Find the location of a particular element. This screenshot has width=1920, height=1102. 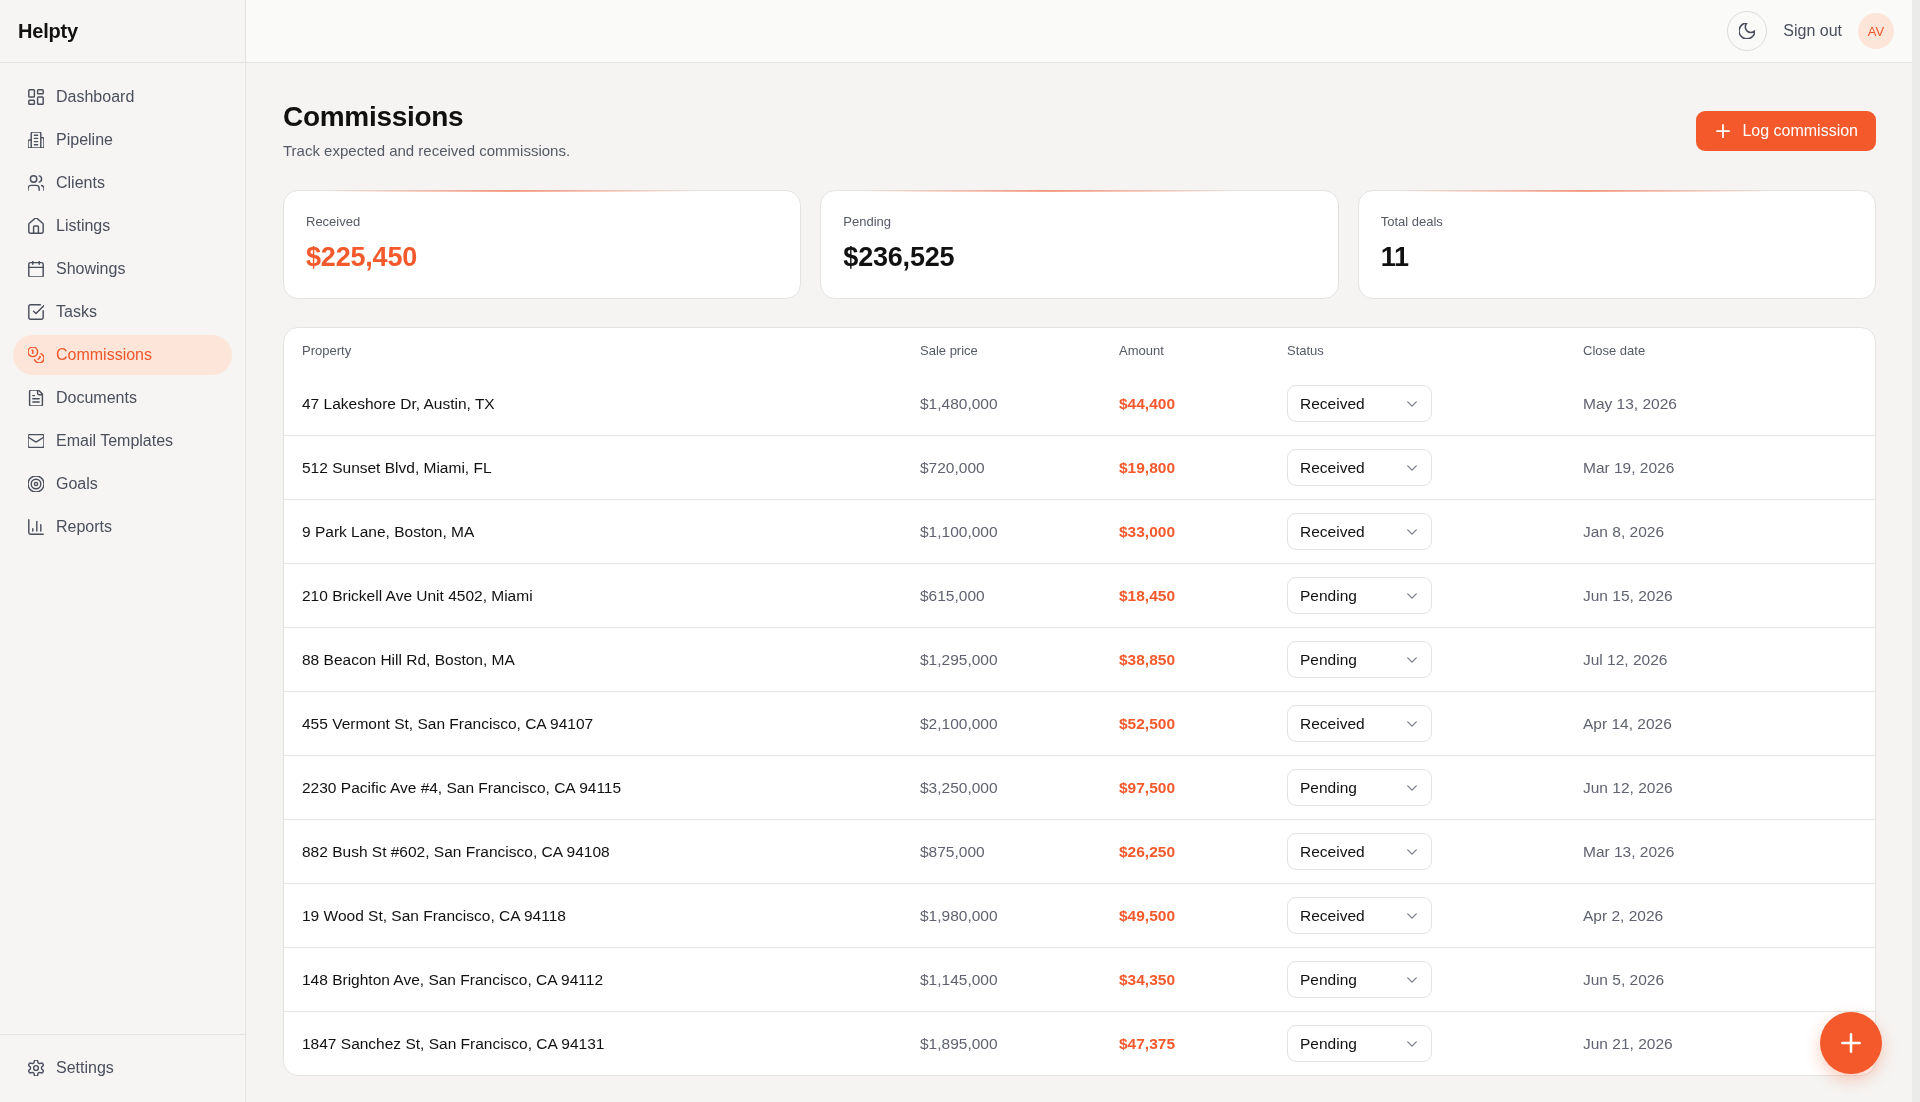

sidebar-item: Settings is located at coordinates (122, 1068).